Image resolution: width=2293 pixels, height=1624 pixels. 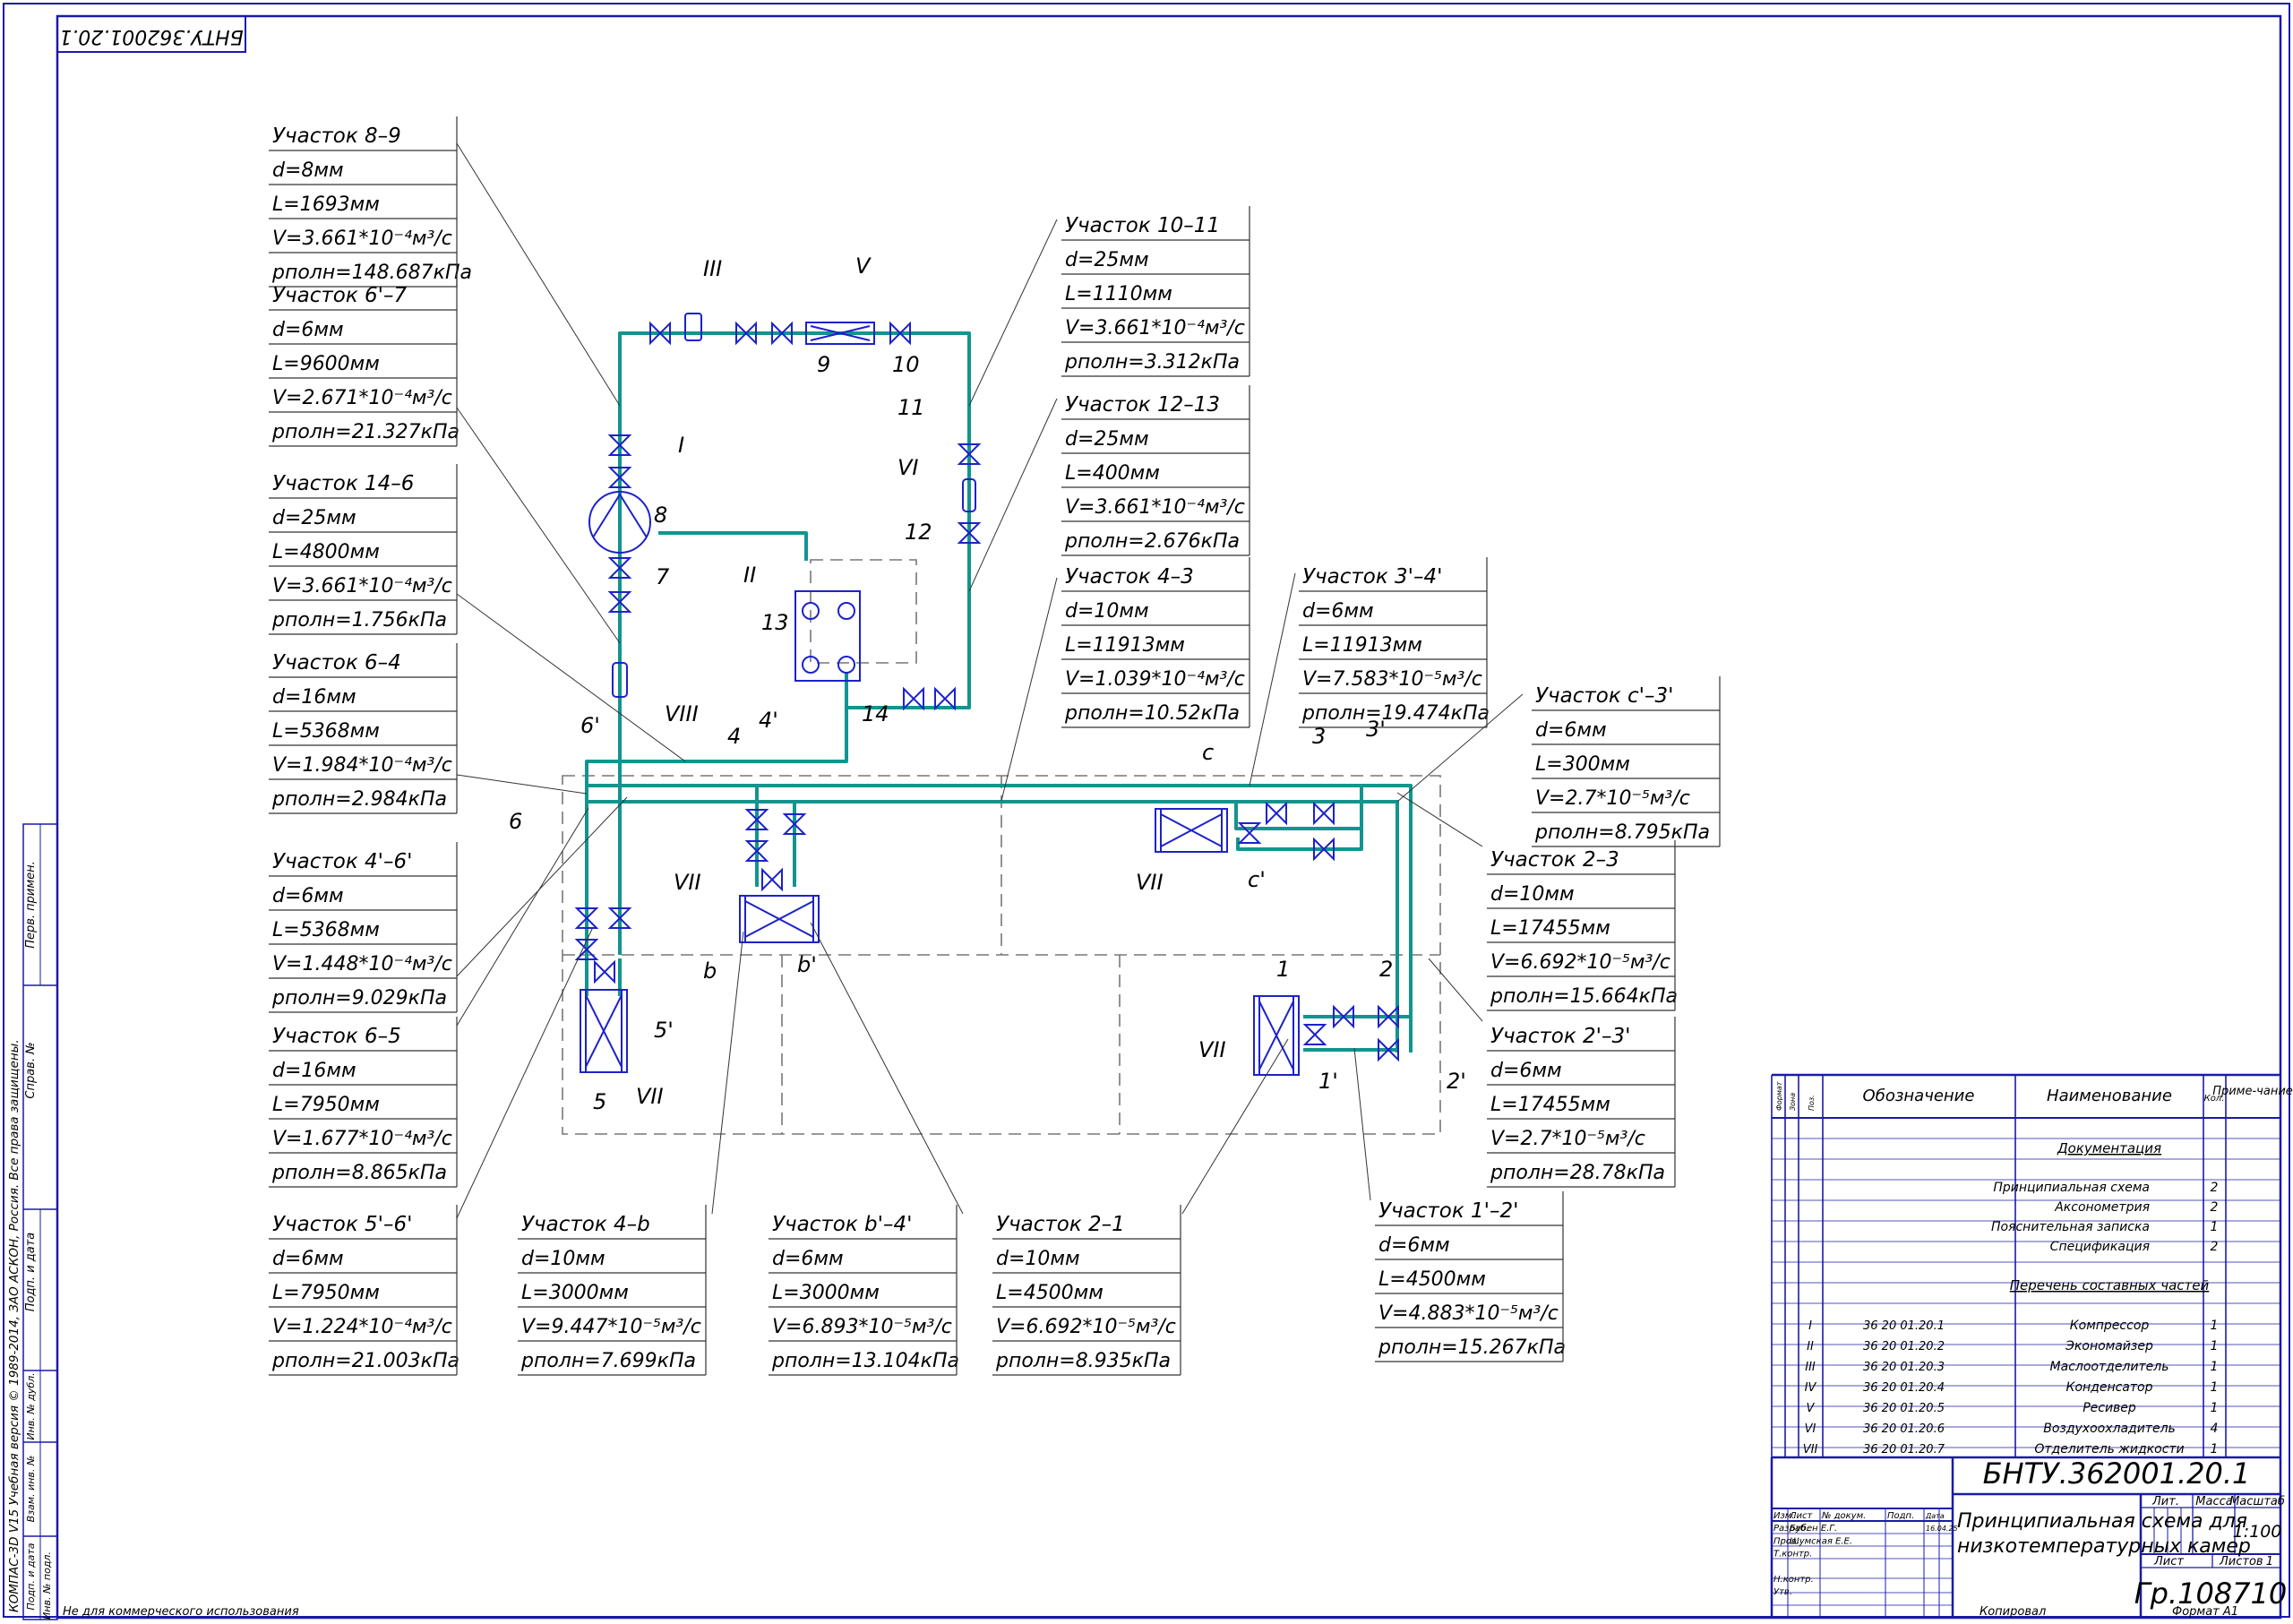 I want to click on section-V: V=6.893*10⁻⁵м³/с, so click(x=862, y=1327).